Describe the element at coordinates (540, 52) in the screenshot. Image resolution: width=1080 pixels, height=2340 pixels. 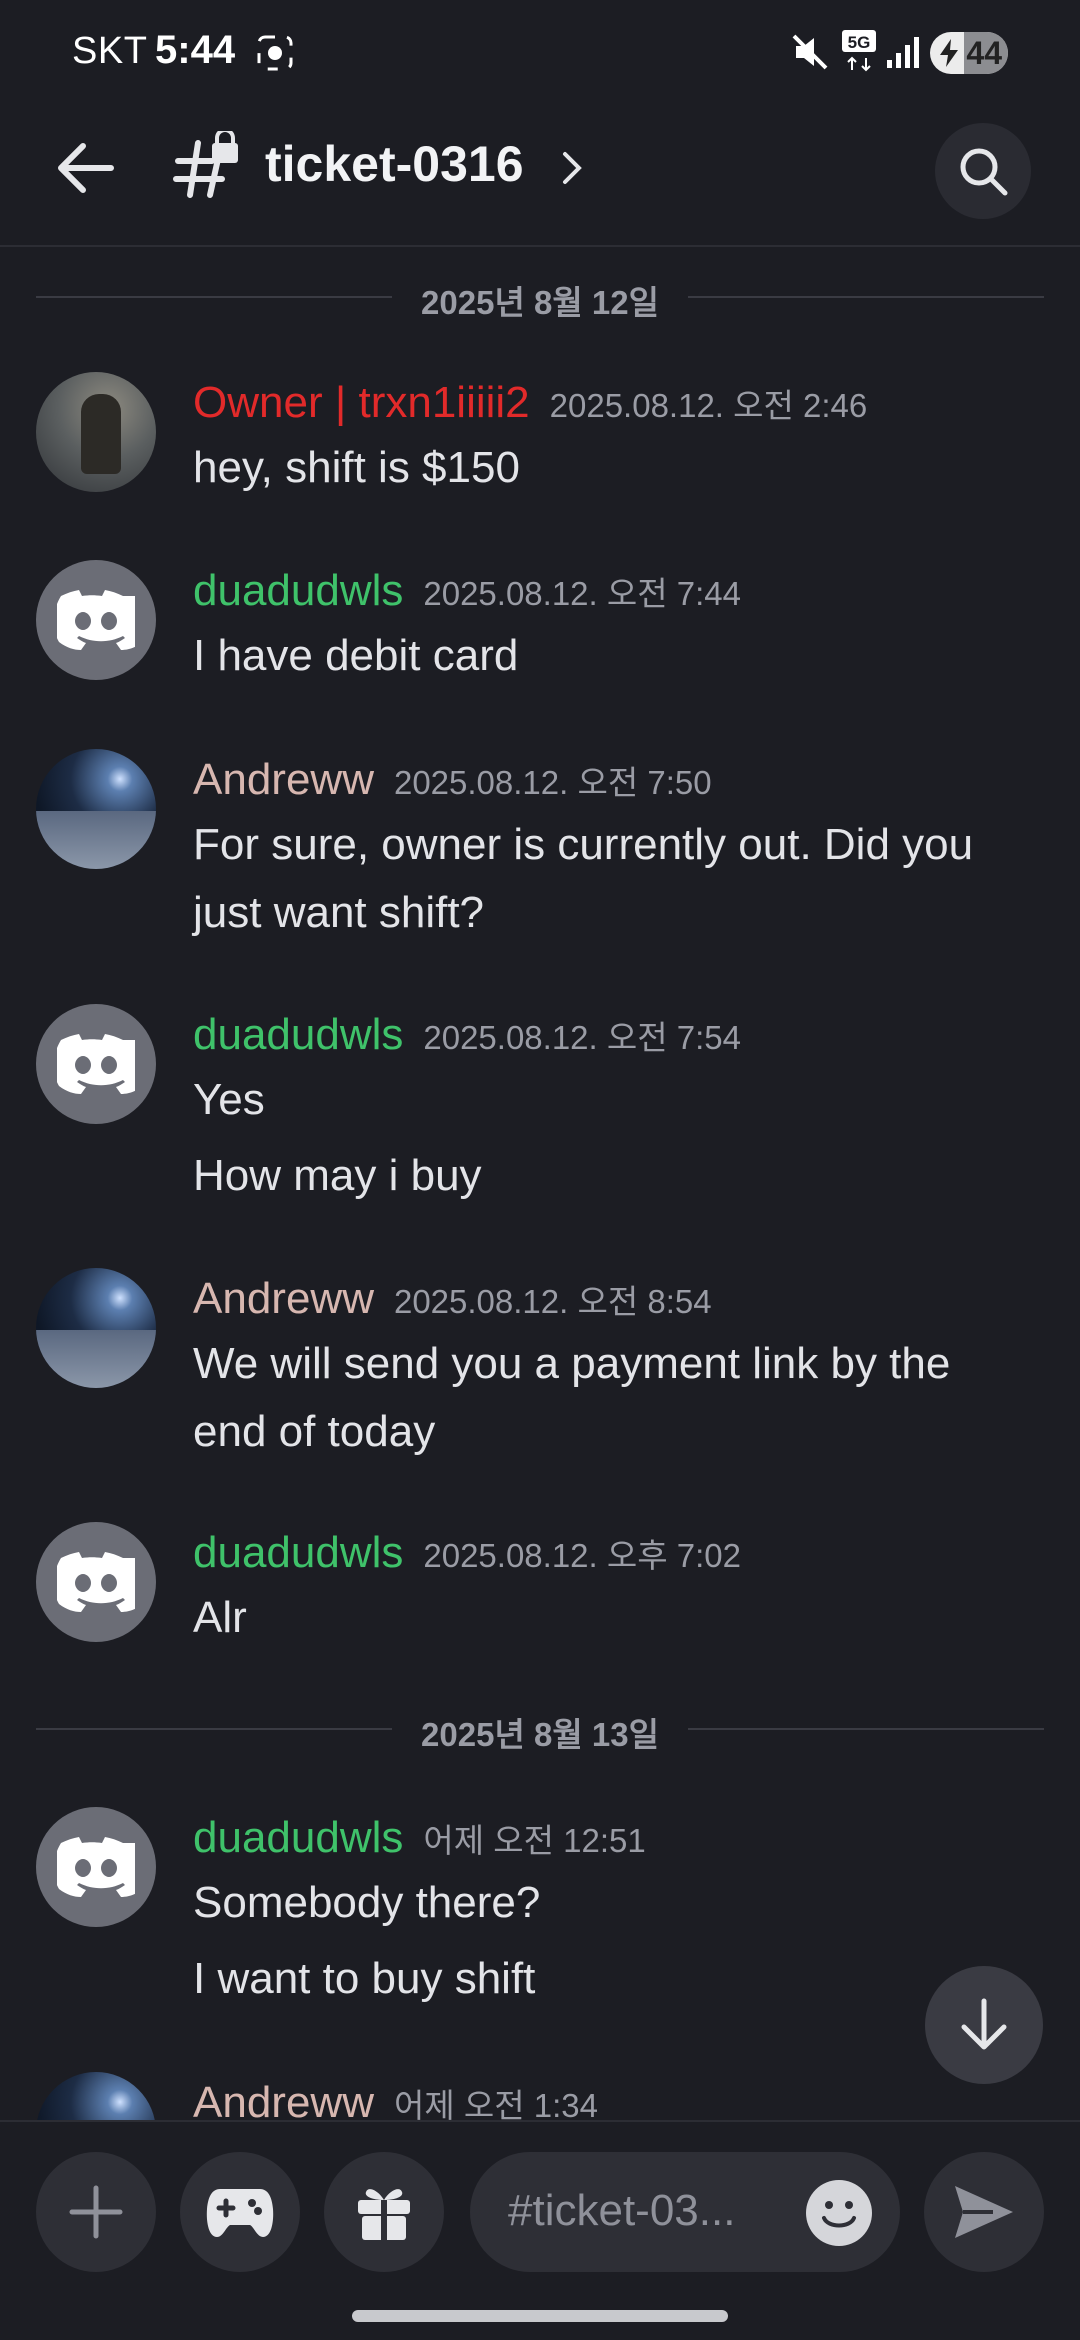
I see `status-bar: SKT 5:44 5G 44` at that location.